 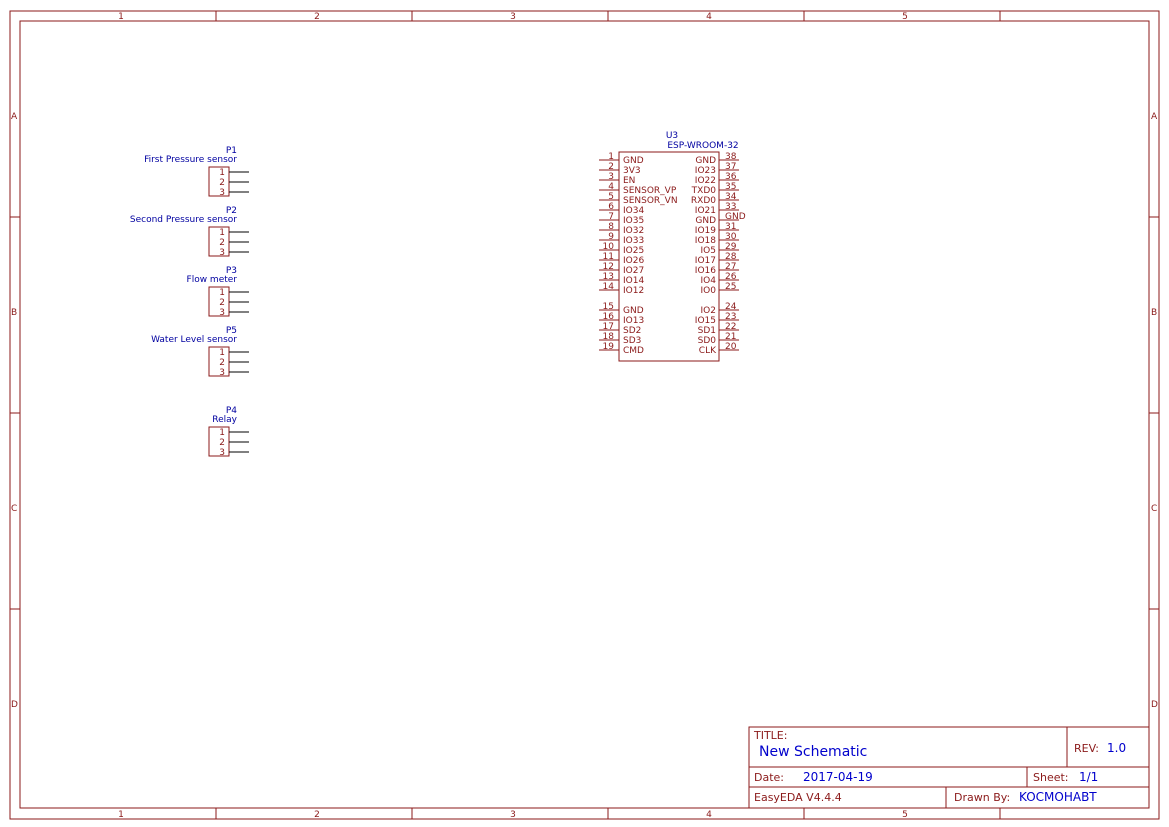 What do you see at coordinates (705, 181) in the screenshot?
I see `module-pin-label: IO22` at bounding box center [705, 181].